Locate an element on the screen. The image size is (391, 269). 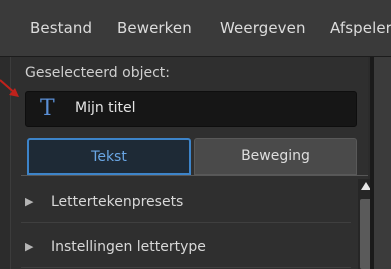
menu-afspeler: Afspeler is located at coordinates (360, 28).